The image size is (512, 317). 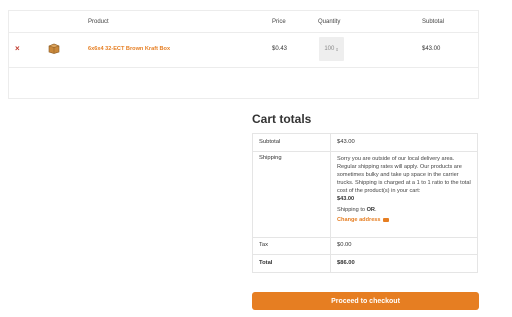 What do you see at coordinates (282, 119) in the screenshot?
I see `cart-totals-title: Cart totals` at bounding box center [282, 119].